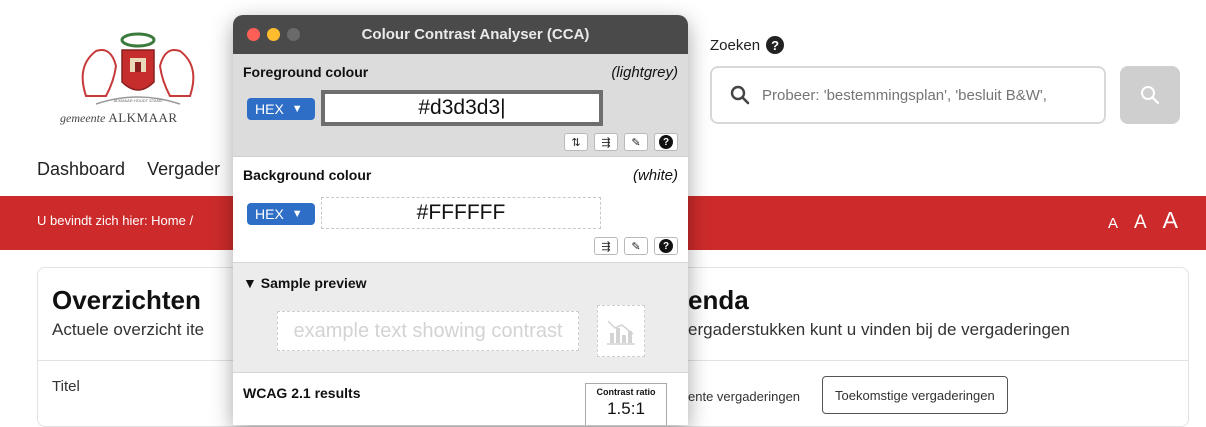 The height and width of the screenshot is (427, 1206). I want to click on overzichten-subtitle: Actuele overzicht ite, so click(128, 329).